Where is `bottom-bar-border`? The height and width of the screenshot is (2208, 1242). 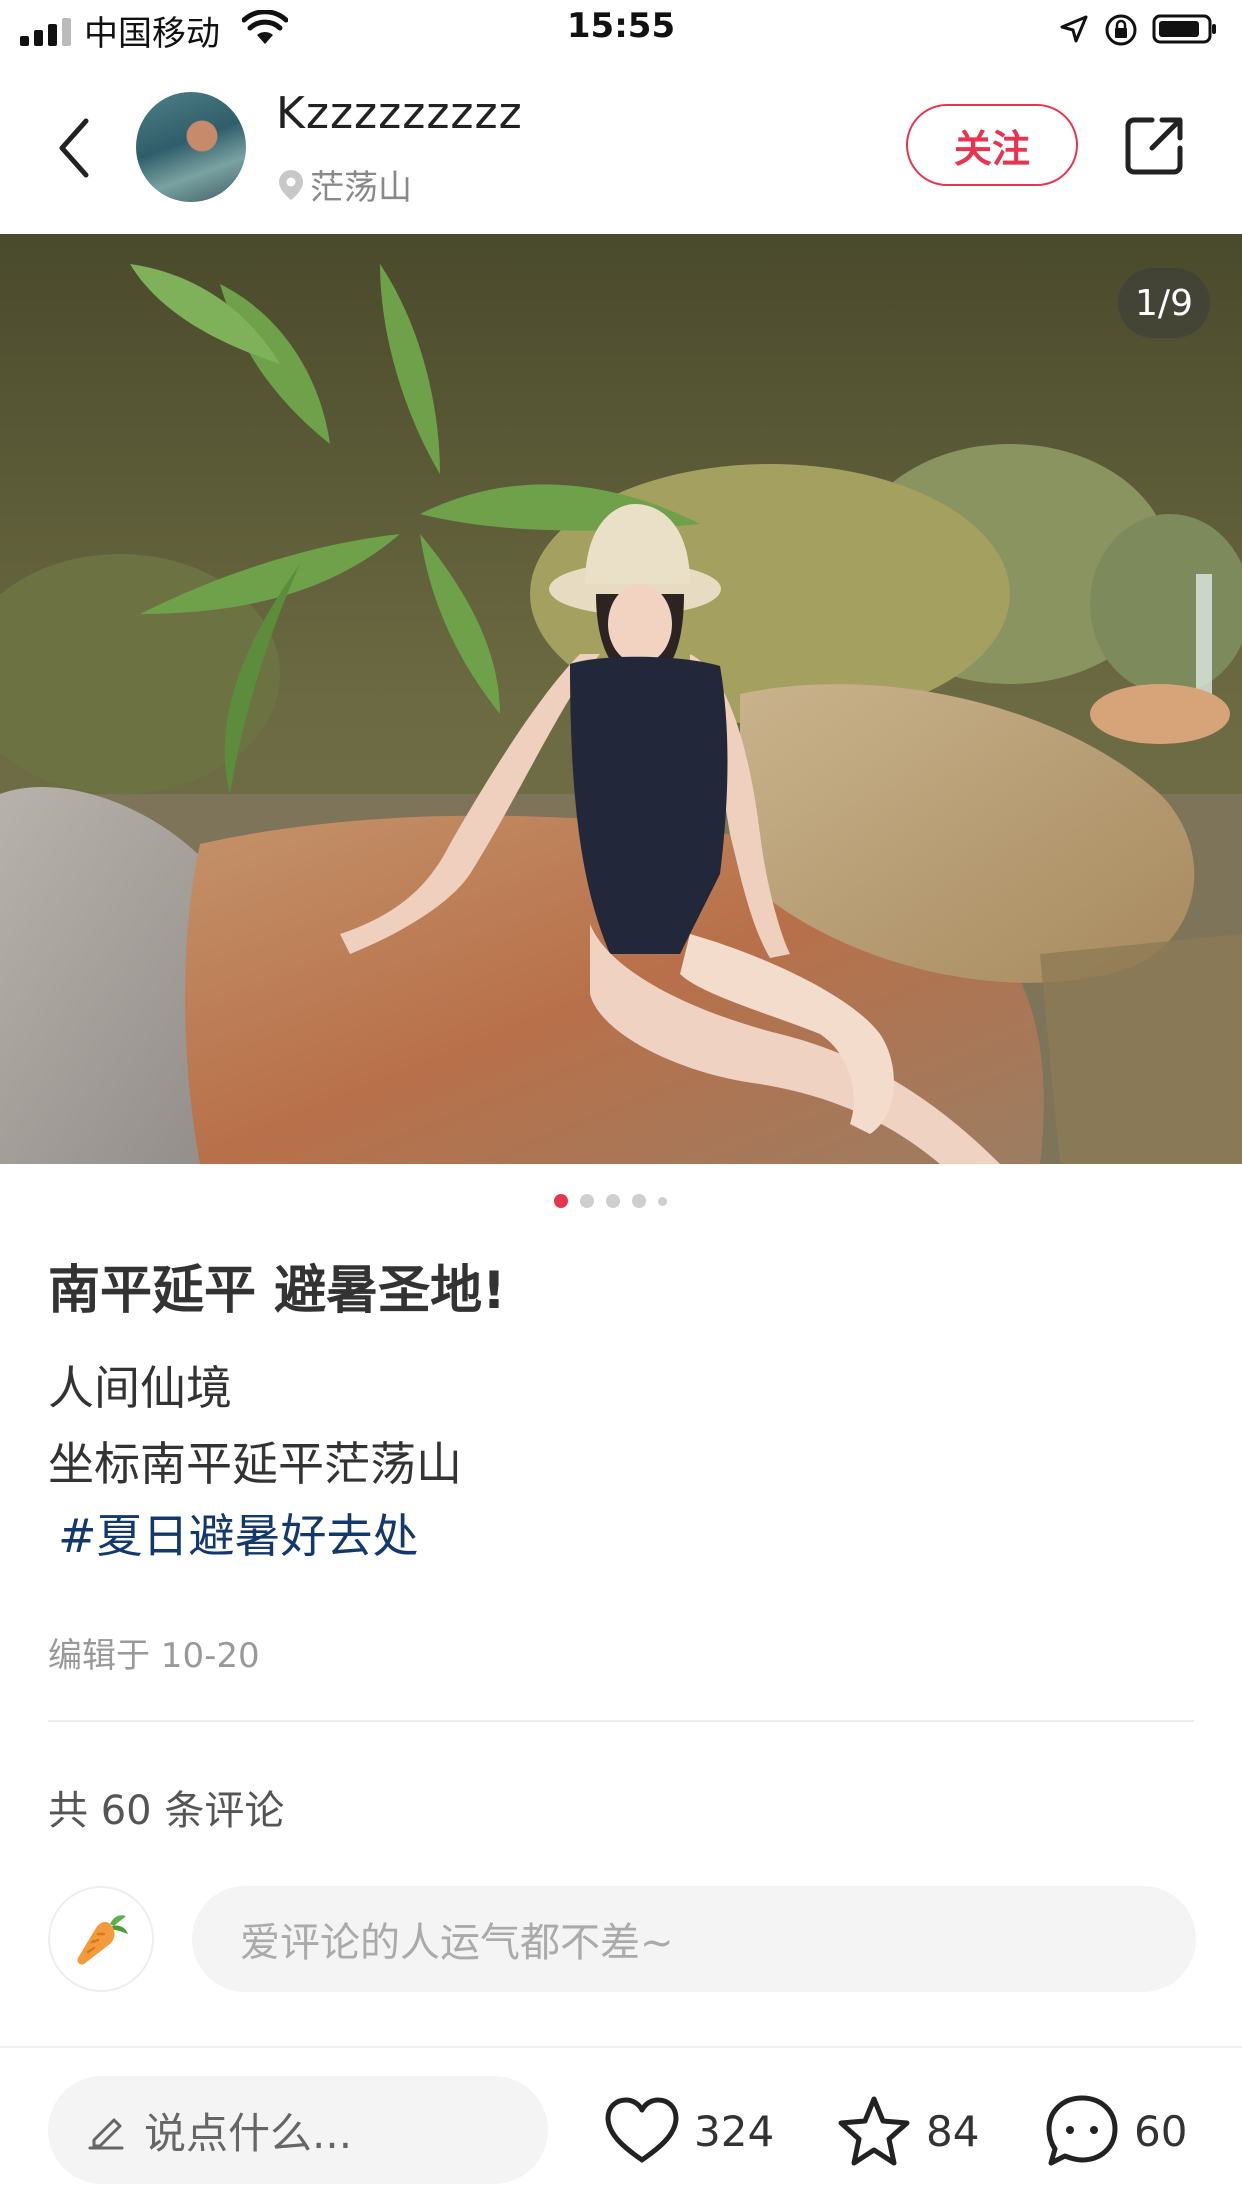
bottom-bar-border is located at coordinates (621, 2047).